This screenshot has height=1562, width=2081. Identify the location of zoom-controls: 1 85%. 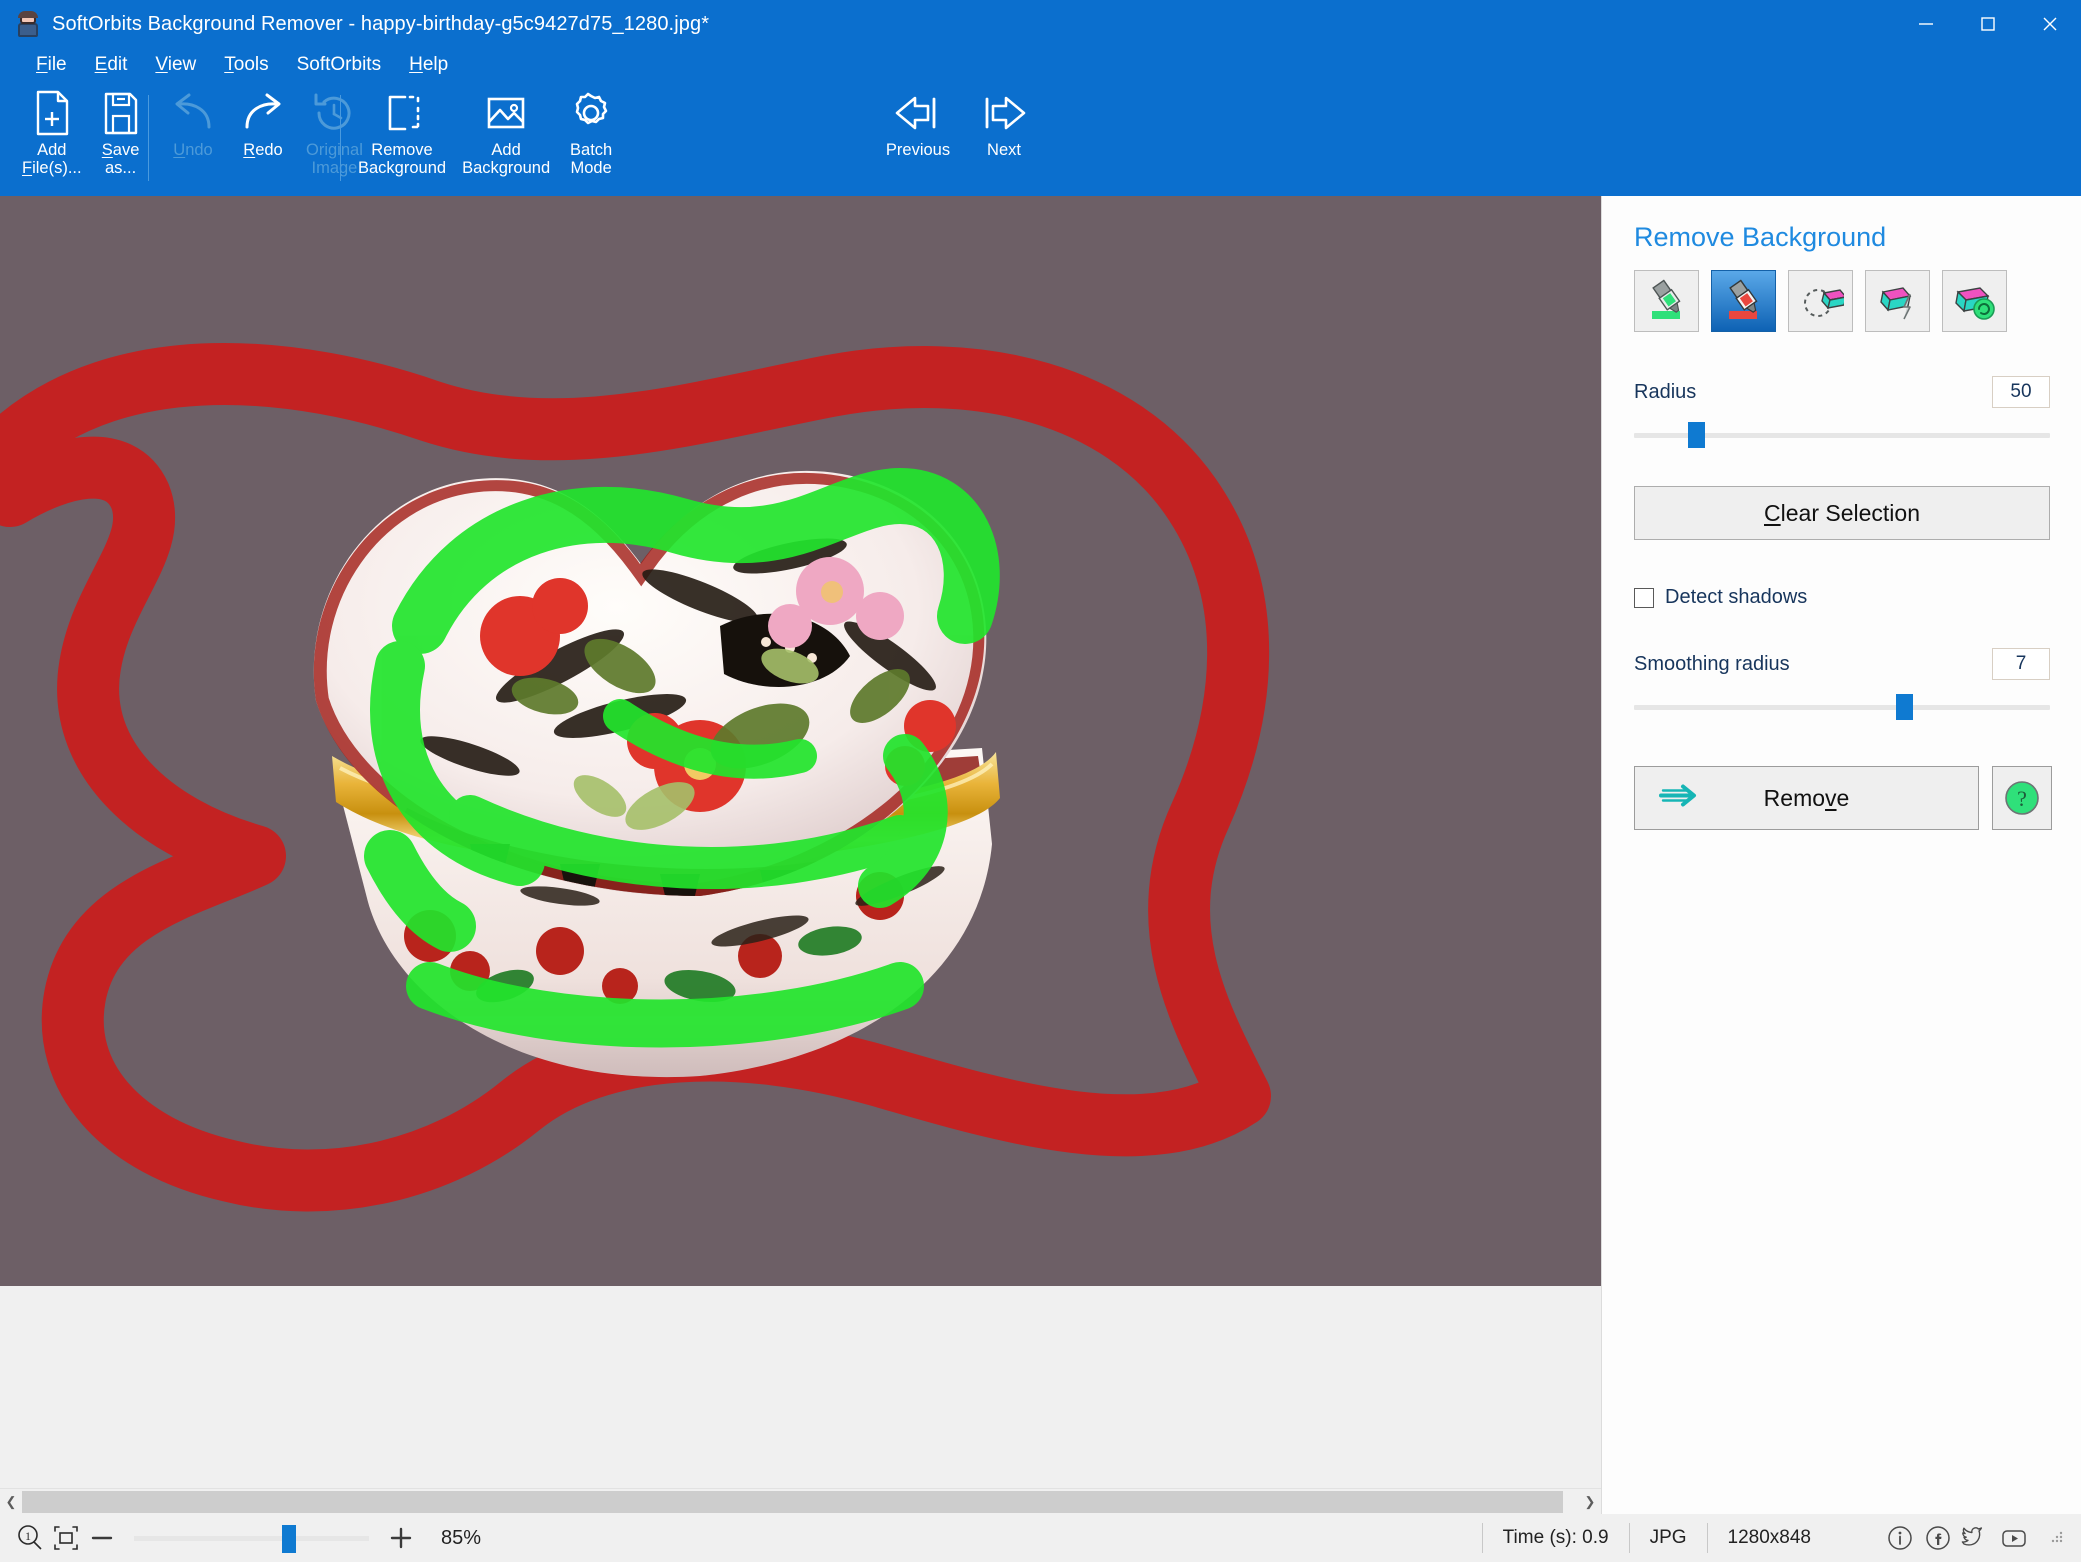
(240, 1538).